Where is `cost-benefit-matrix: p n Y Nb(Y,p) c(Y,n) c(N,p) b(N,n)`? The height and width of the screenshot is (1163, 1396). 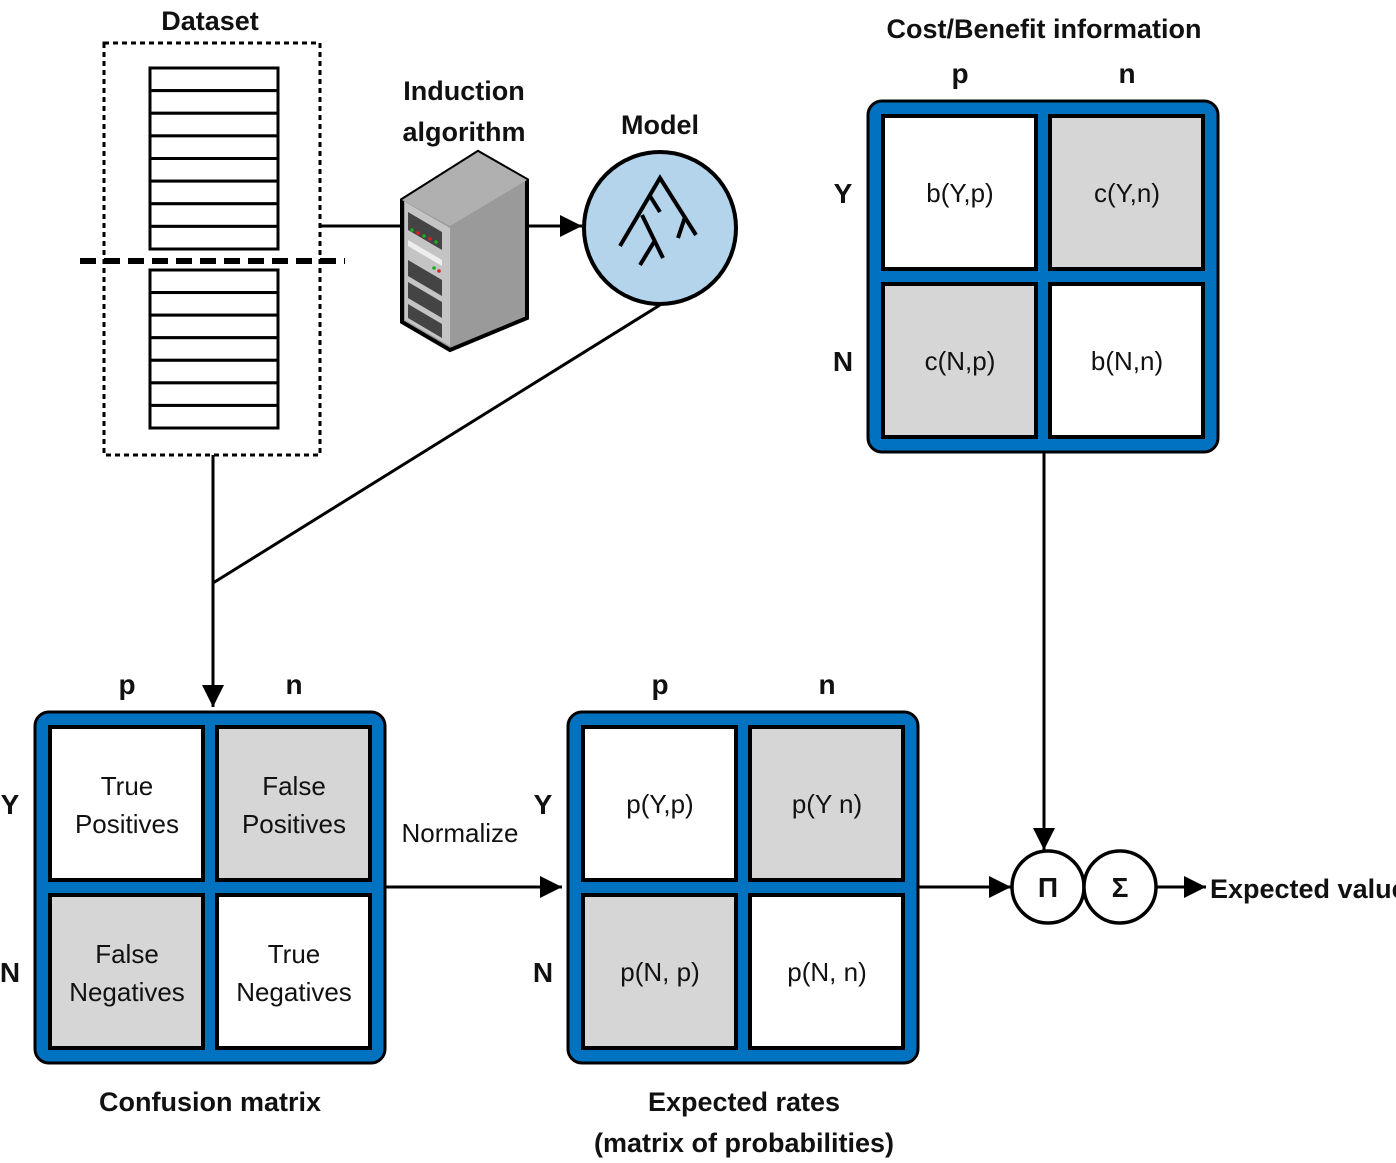 cost-benefit-matrix: p n Y Nb(Y,p) c(Y,n) c(N,p) b(N,n) is located at coordinates (1026, 256).